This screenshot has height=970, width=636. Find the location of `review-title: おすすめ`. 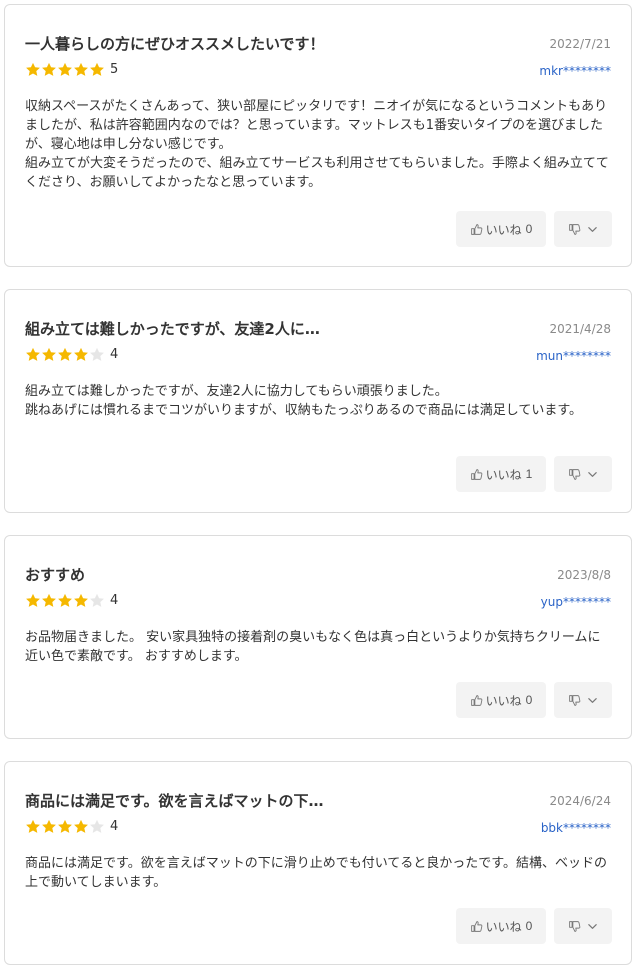

review-title: おすすめ is located at coordinates (55, 575).